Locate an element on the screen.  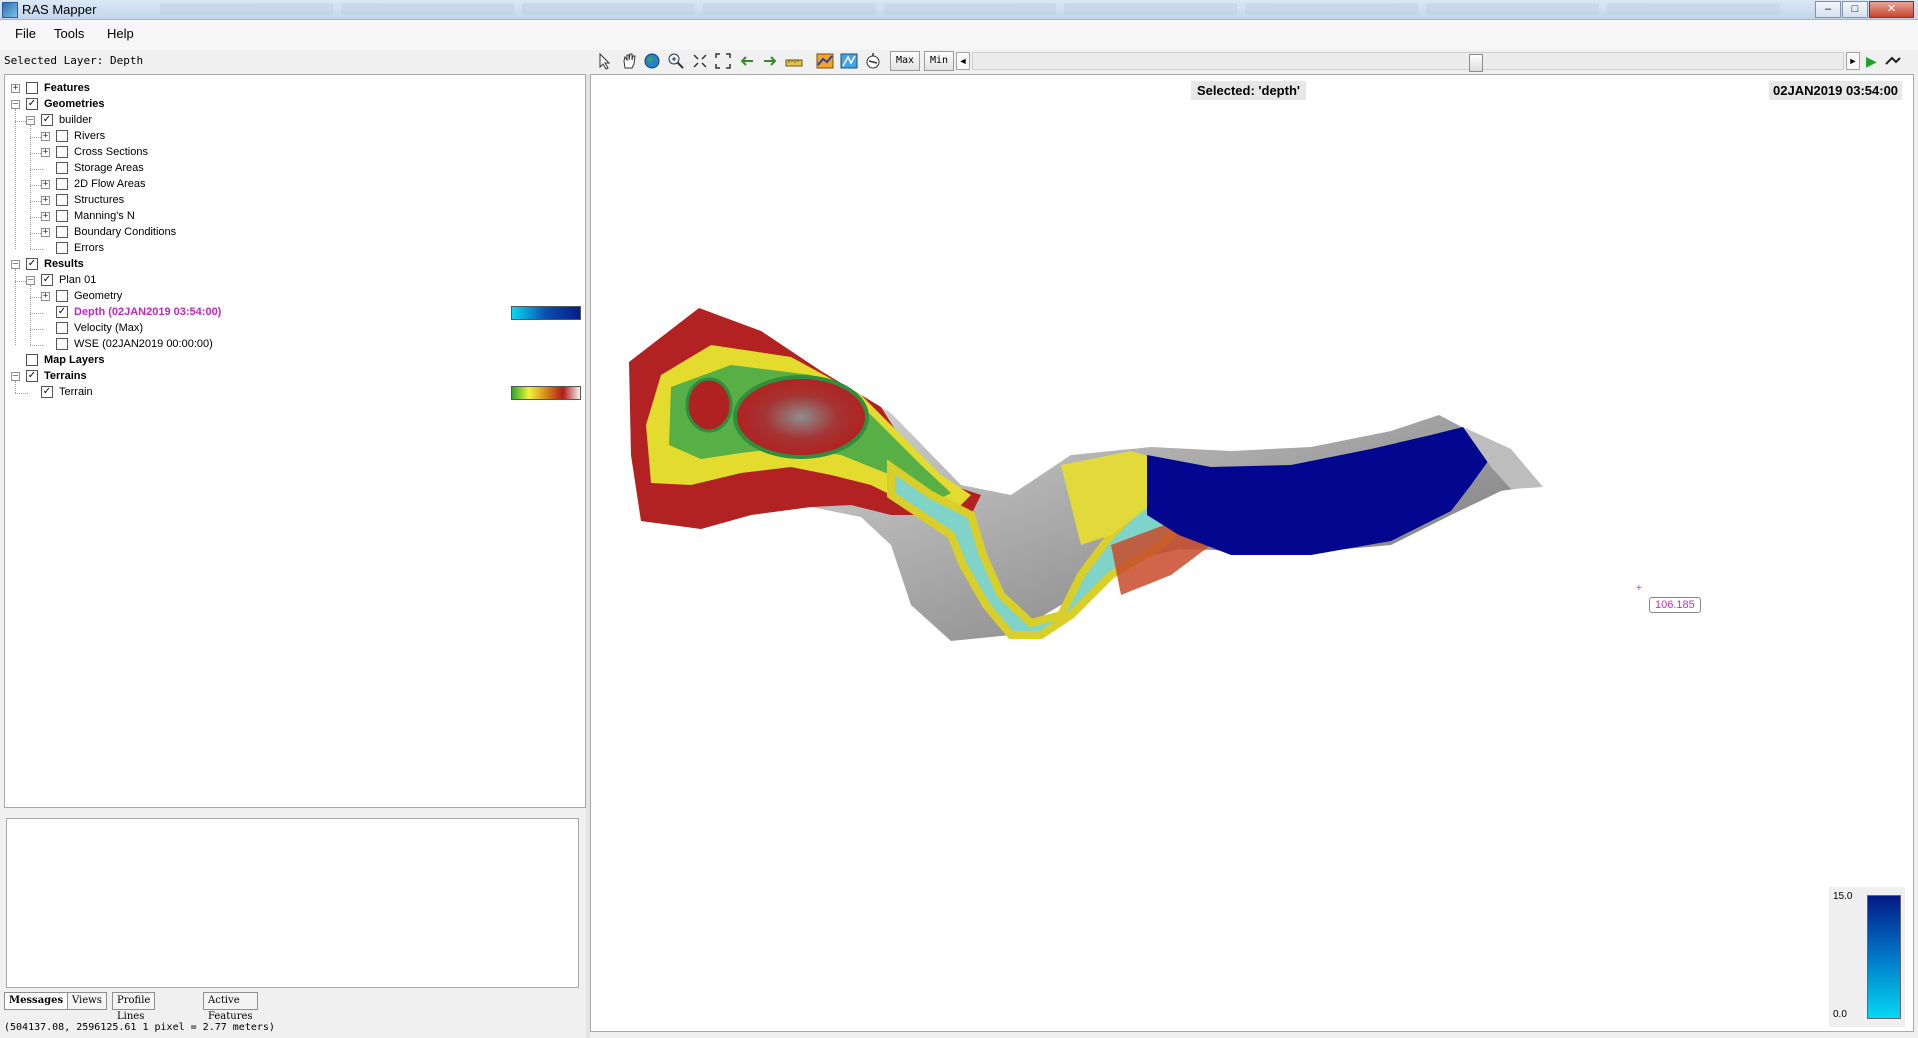
minimize-button: – is located at coordinates (1828, 9).